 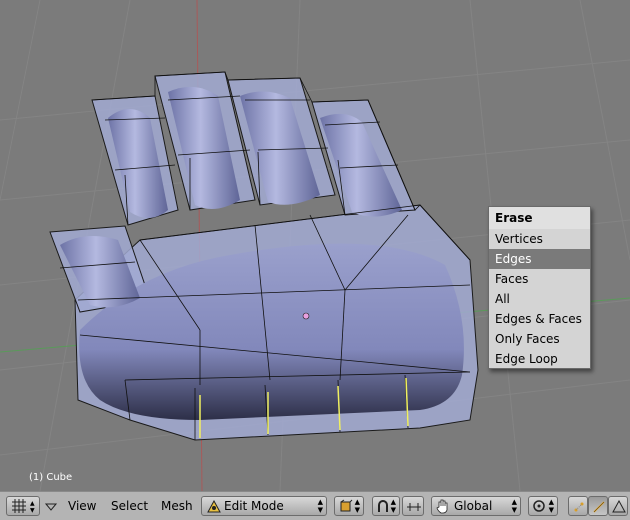 What do you see at coordinates (551, 506) in the screenshot?
I see `pivot-arrows-icon: ▲ ▼` at bounding box center [551, 506].